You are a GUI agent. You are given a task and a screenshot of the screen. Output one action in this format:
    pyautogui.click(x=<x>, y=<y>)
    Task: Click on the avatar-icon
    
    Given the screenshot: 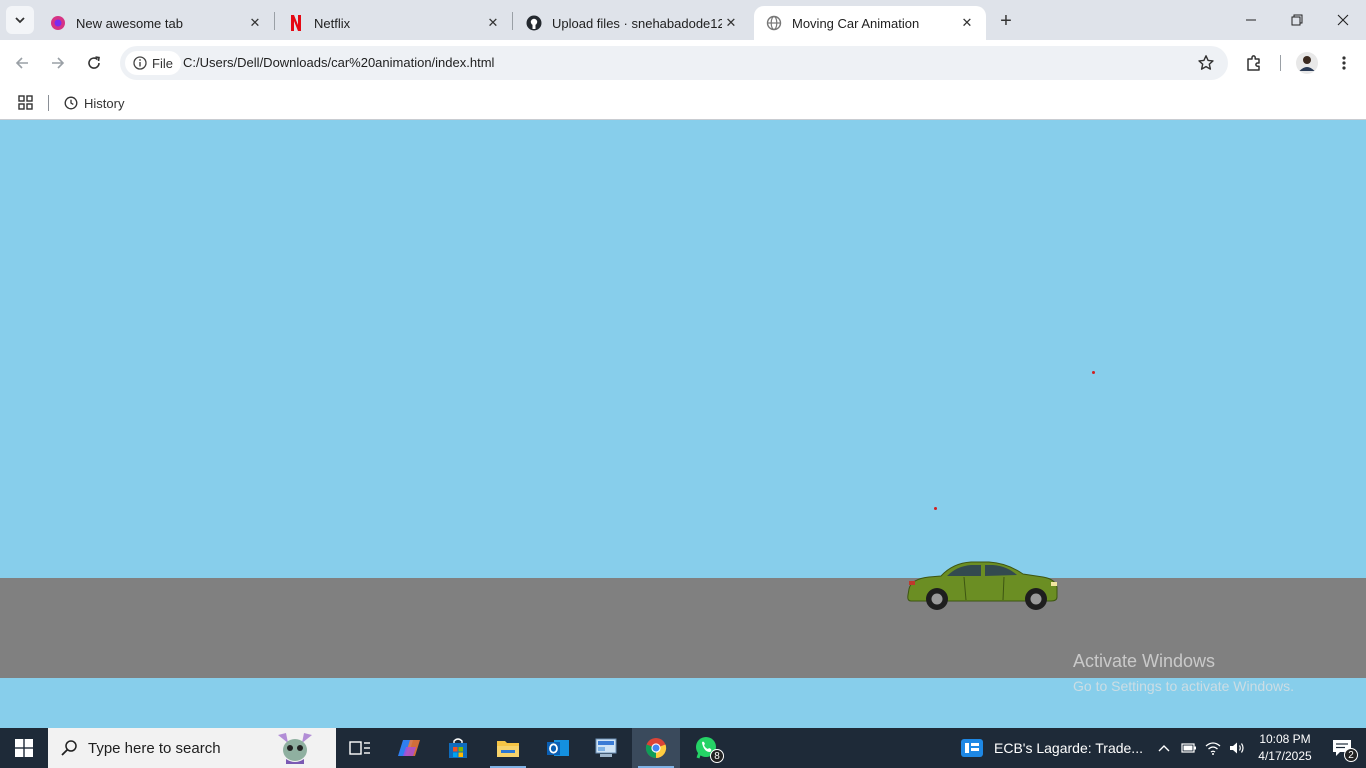 What is the action you would take?
    pyautogui.click(x=1307, y=63)
    